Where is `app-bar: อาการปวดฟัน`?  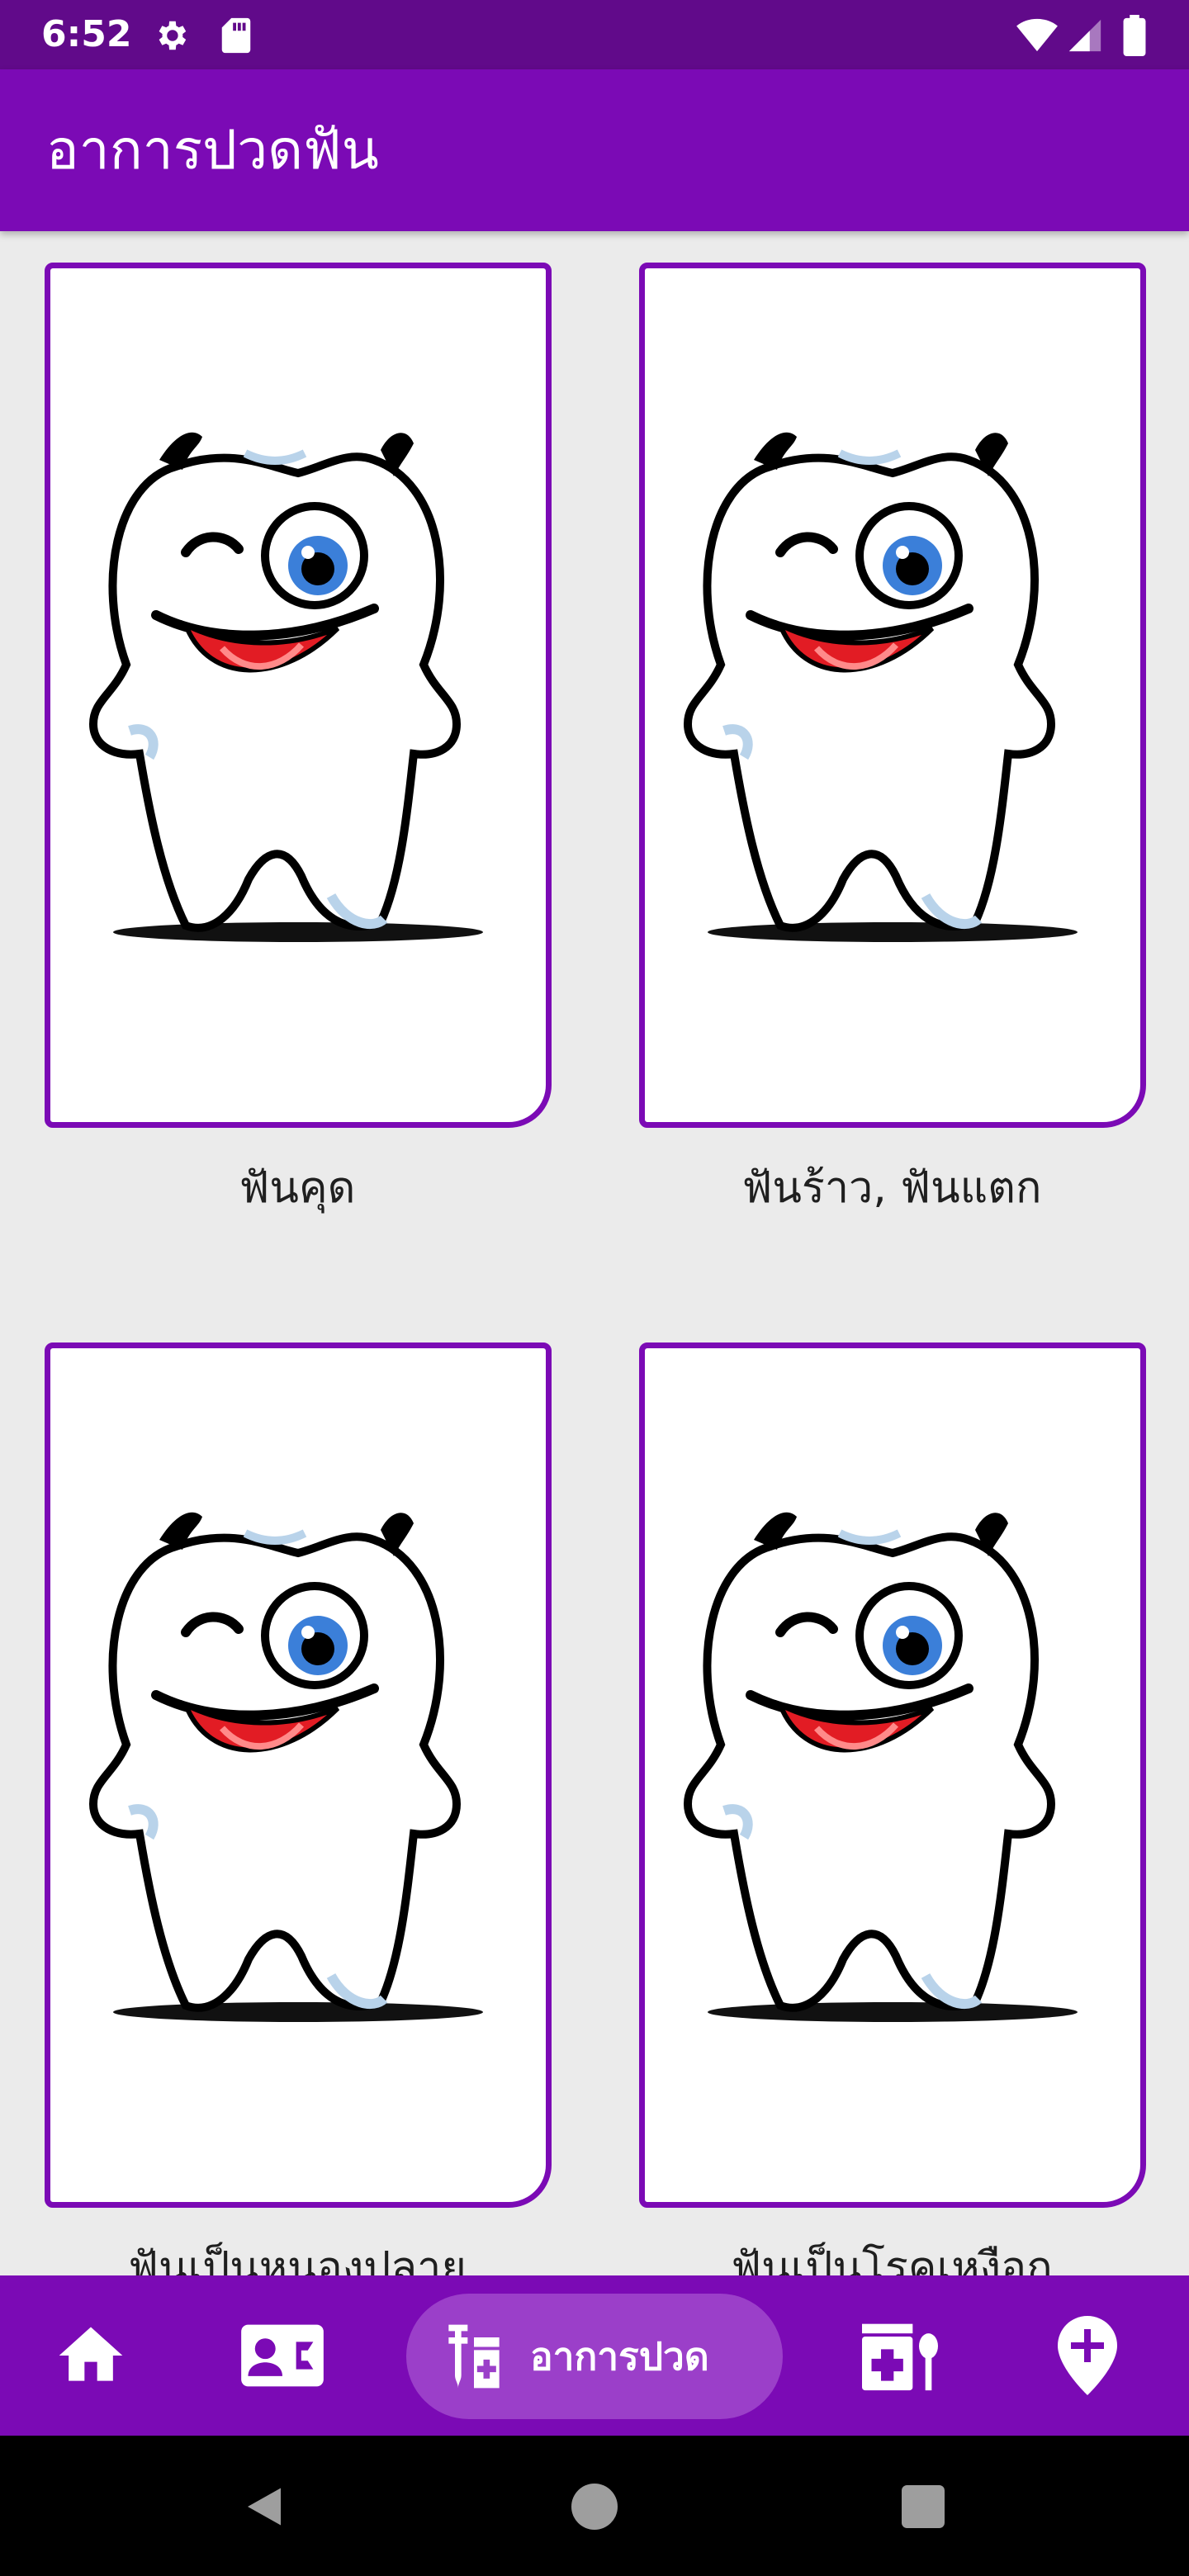
app-bar: อาการปวดฟัน is located at coordinates (594, 150).